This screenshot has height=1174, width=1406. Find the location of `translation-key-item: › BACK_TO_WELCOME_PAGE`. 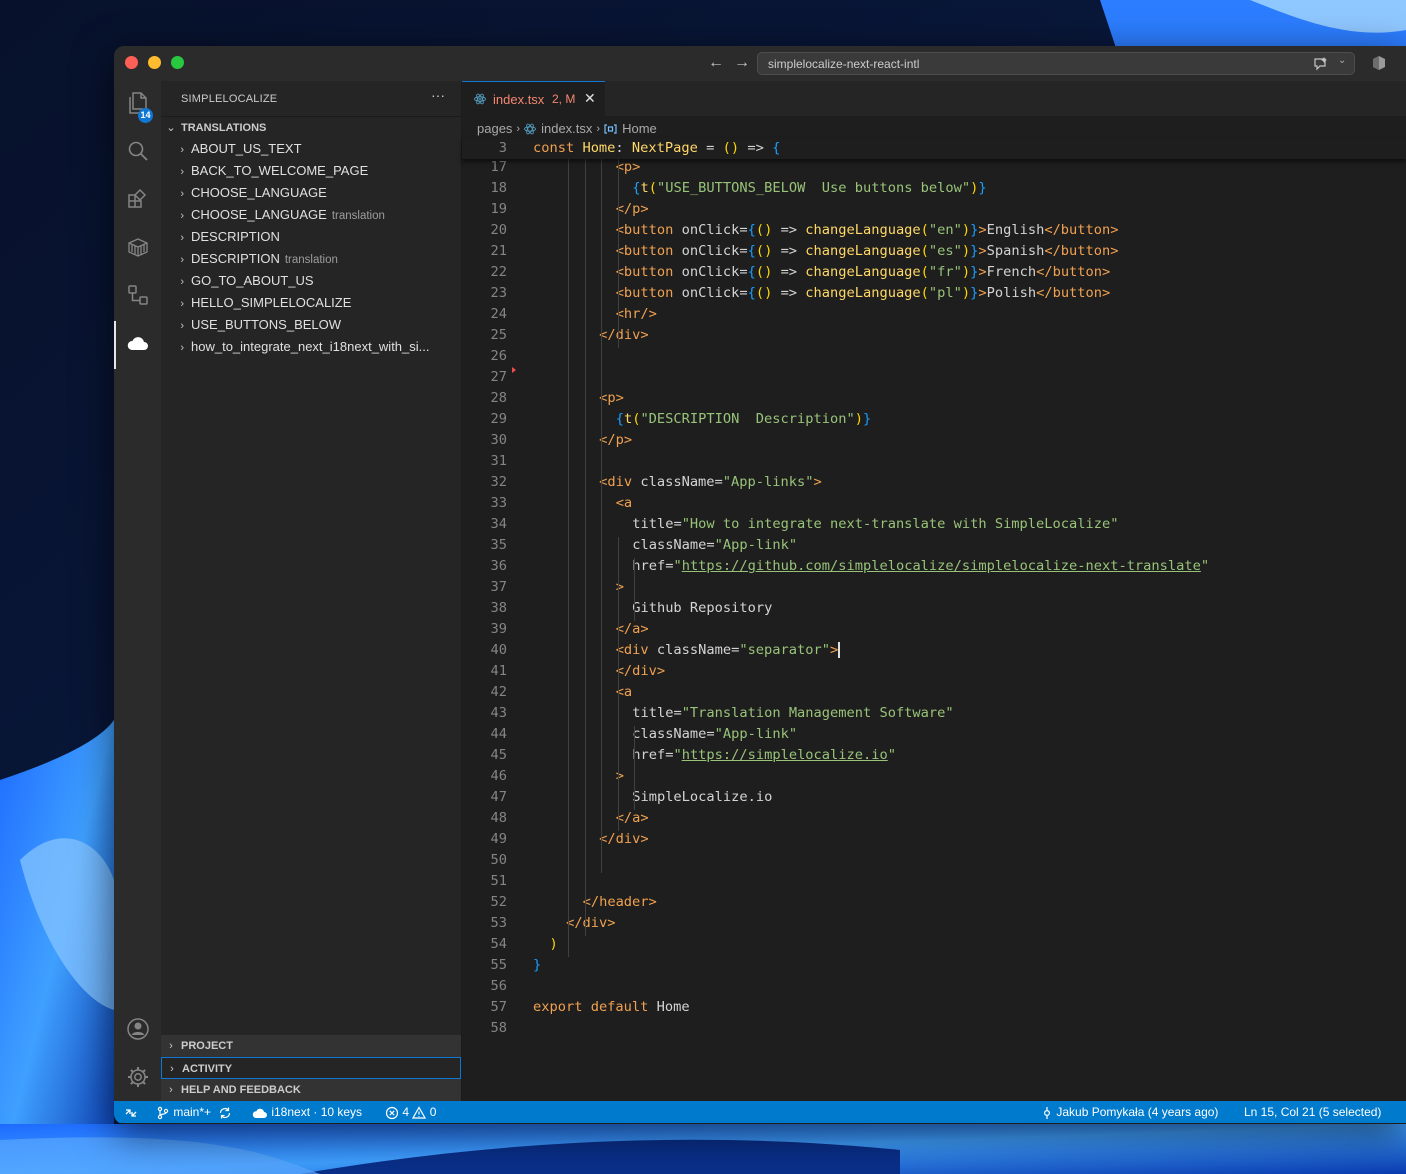

translation-key-item: › BACK_TO_WELCOME_PAGE is located at coordinates (311, 171).